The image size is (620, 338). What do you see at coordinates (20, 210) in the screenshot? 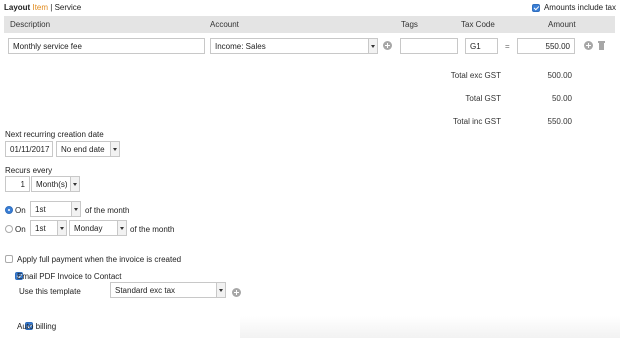
I see `on-day-label: On` at bounding box center [20, 210].